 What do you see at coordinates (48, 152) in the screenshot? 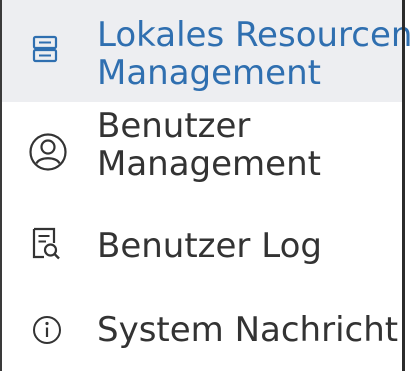
I see `user-icon` at bounding box center [48, 152].